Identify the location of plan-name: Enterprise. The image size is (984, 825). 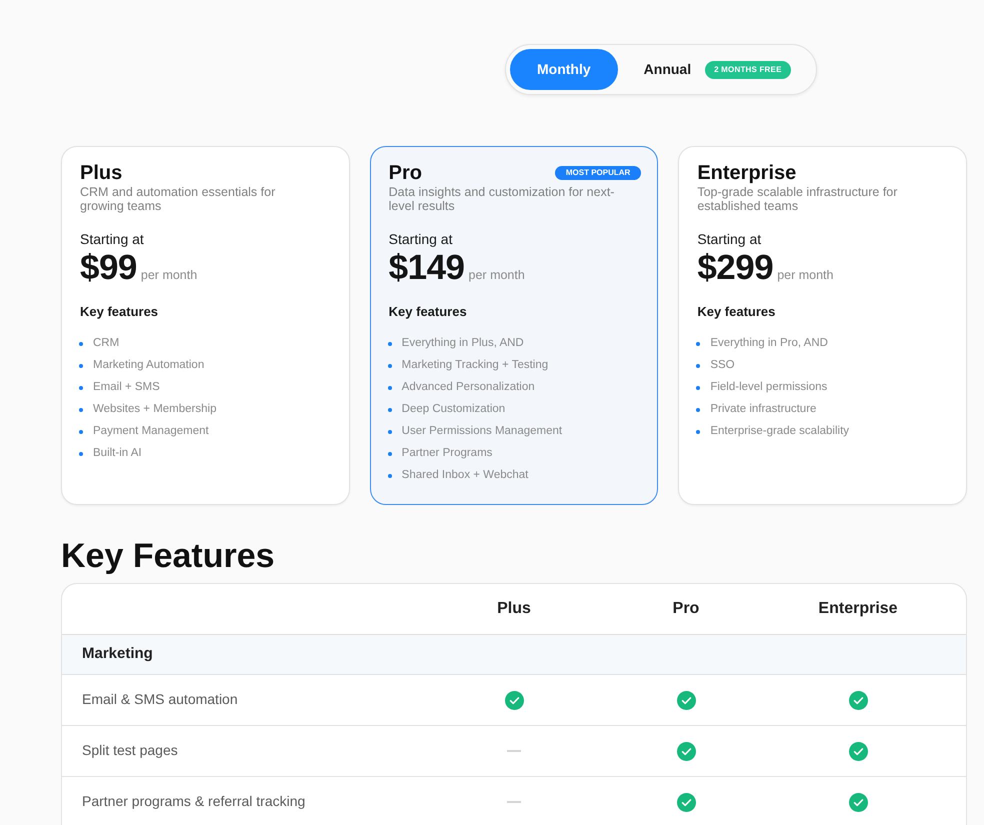
(746, 173).